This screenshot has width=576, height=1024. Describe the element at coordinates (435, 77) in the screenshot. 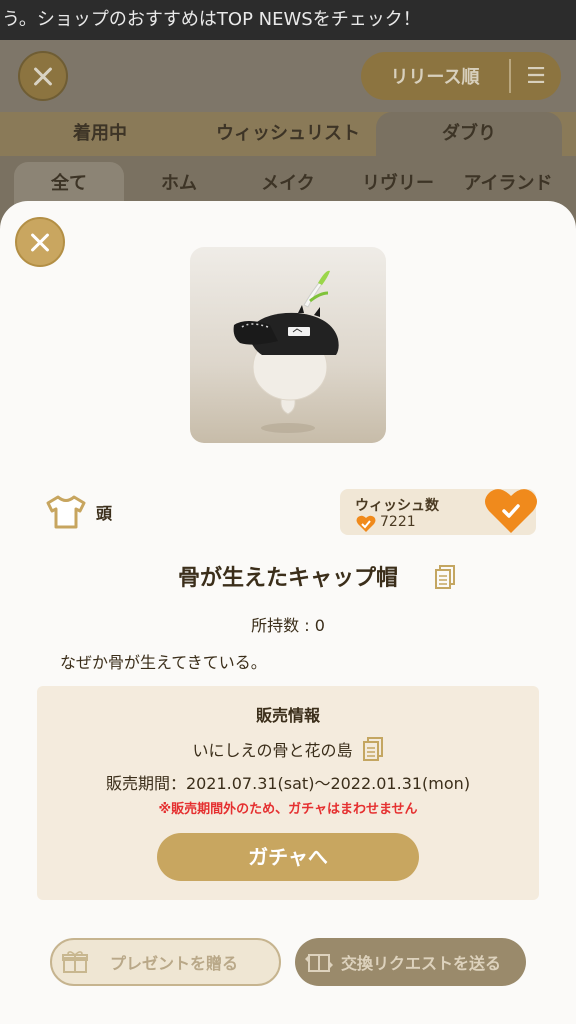

I see `sort-label: リリース順` at that location.